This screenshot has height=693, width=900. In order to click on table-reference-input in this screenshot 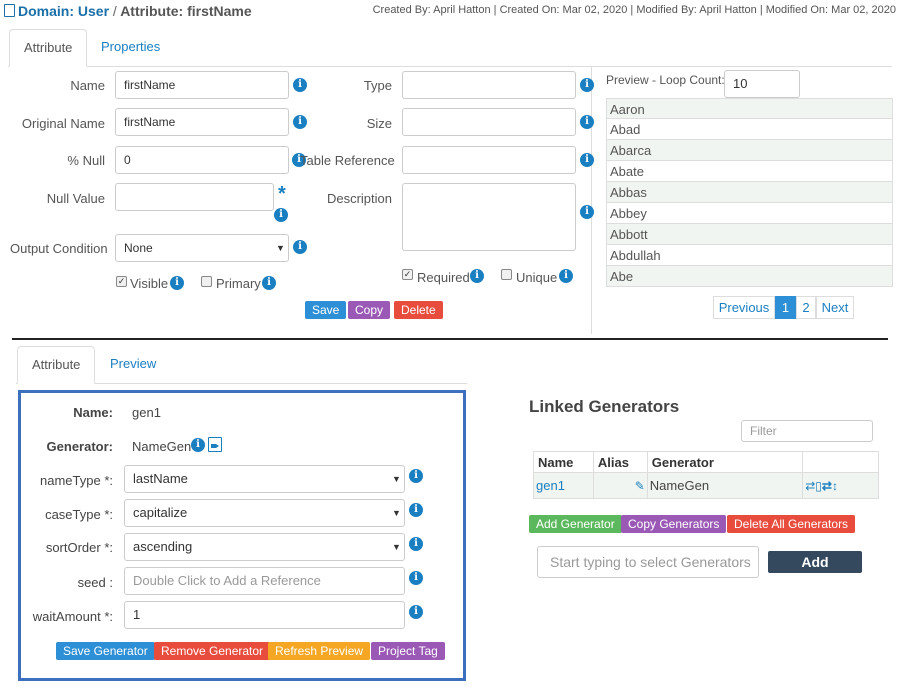, I will do `click(489, 160)`.